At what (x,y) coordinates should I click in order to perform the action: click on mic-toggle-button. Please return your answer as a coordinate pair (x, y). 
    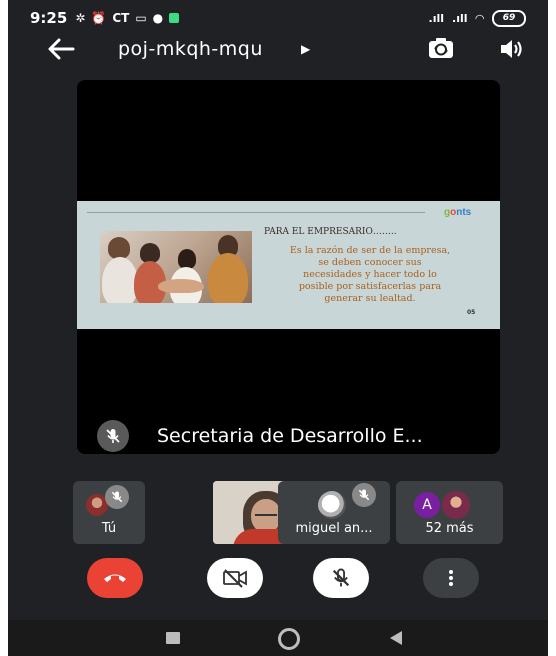
    Looking at the image, I should click on (341, 578).